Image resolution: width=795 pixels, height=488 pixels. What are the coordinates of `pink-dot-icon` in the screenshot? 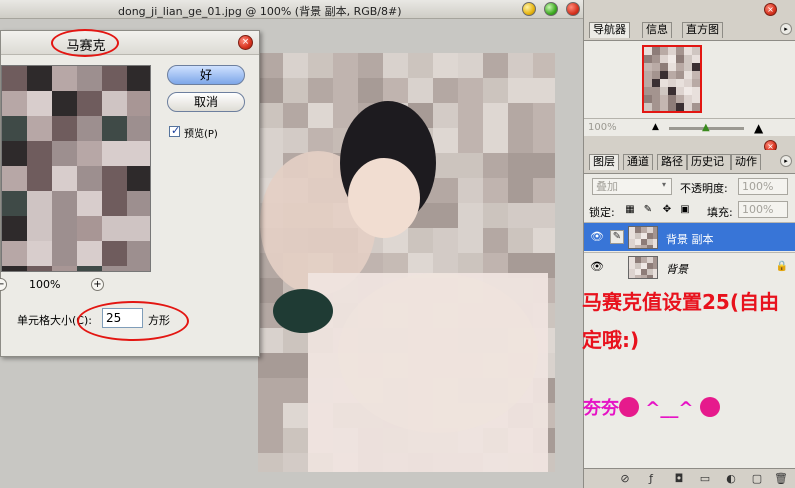 It's located at (709, 407).